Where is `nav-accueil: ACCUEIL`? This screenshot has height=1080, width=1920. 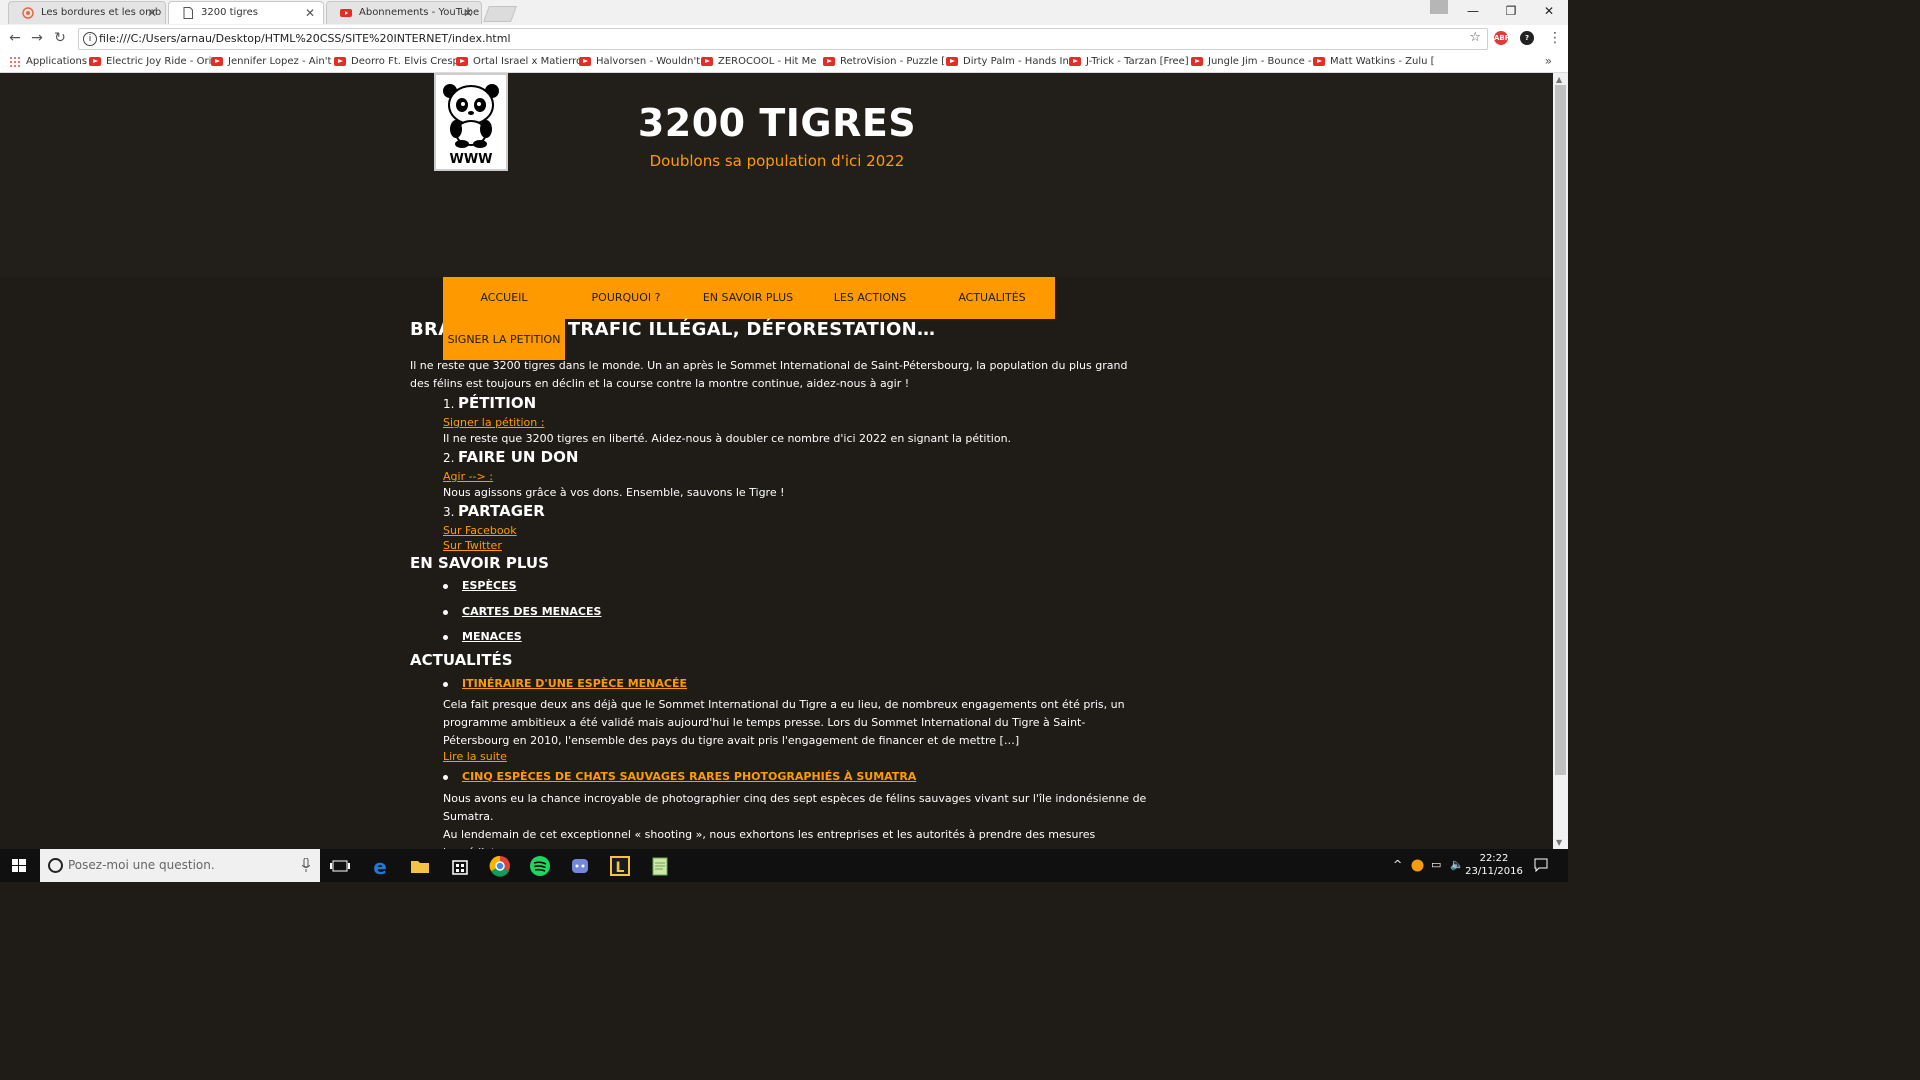
nav-accueil: ACCUEIL is located at coordinates (504, 298).